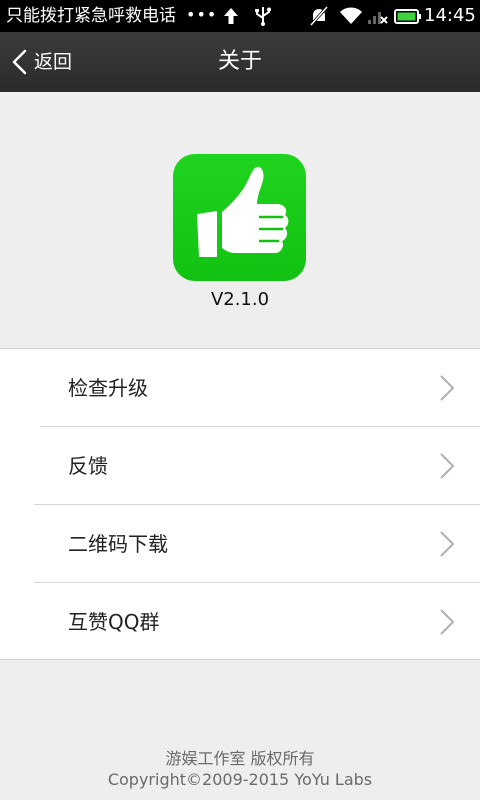 The height and width of the screenshot is (800, 480). What do you see at coordinates (108, 388) in the screenshot?
I see `menu-item-label: 检查升级` at bounding box center [108, 388].